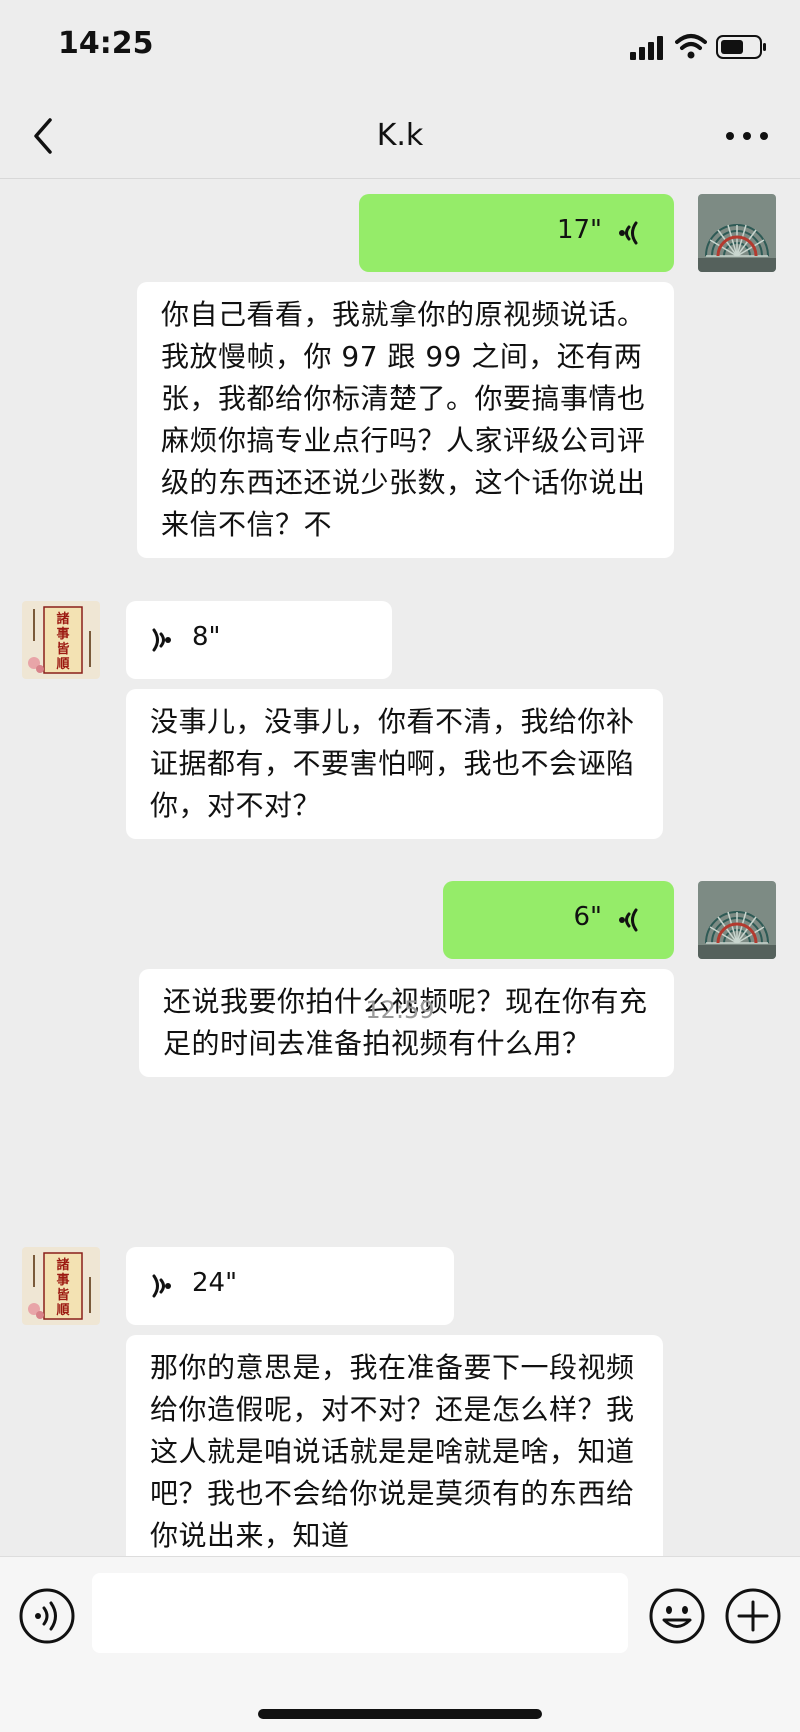 The height and width of the screenshot is (1732, 800). I want to click on voice-message-bubble: 8", so click(259, 640).